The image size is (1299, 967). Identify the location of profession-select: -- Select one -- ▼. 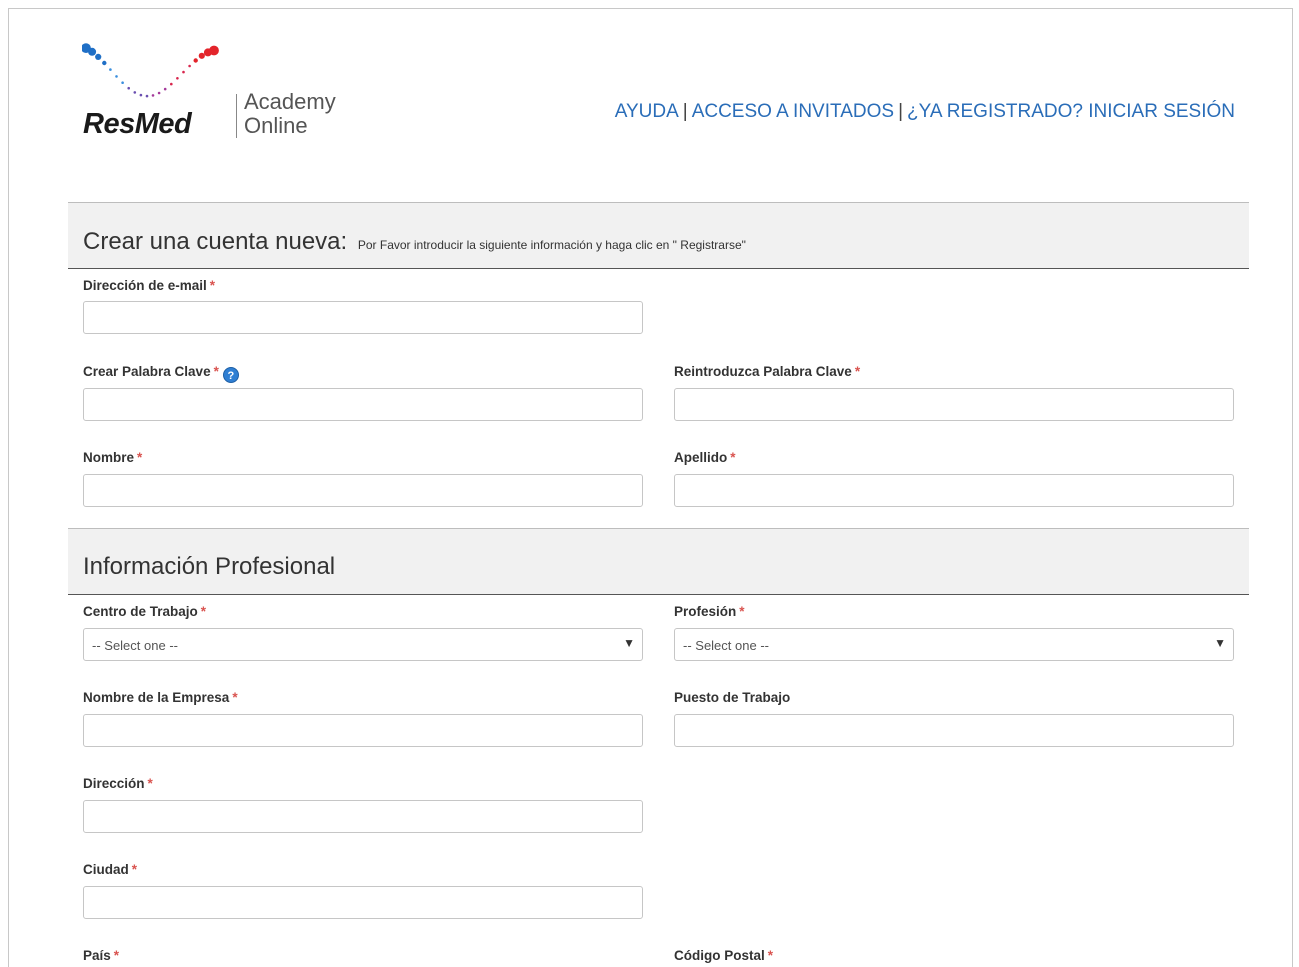
(954, 644).